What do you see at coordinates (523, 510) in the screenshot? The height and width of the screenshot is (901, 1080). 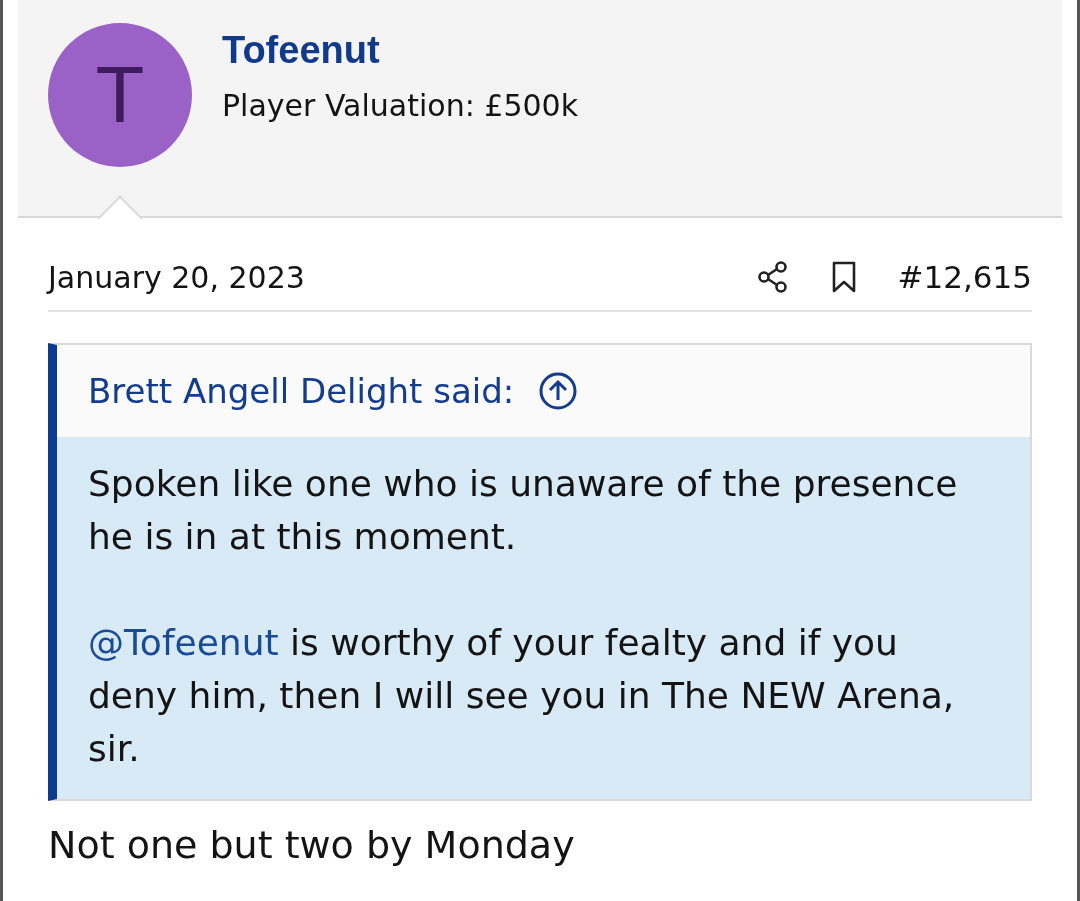 I see `quote-text: Spoken like one who is unaware of the presence he is in at this moment.` at bounding box center [523, 510].